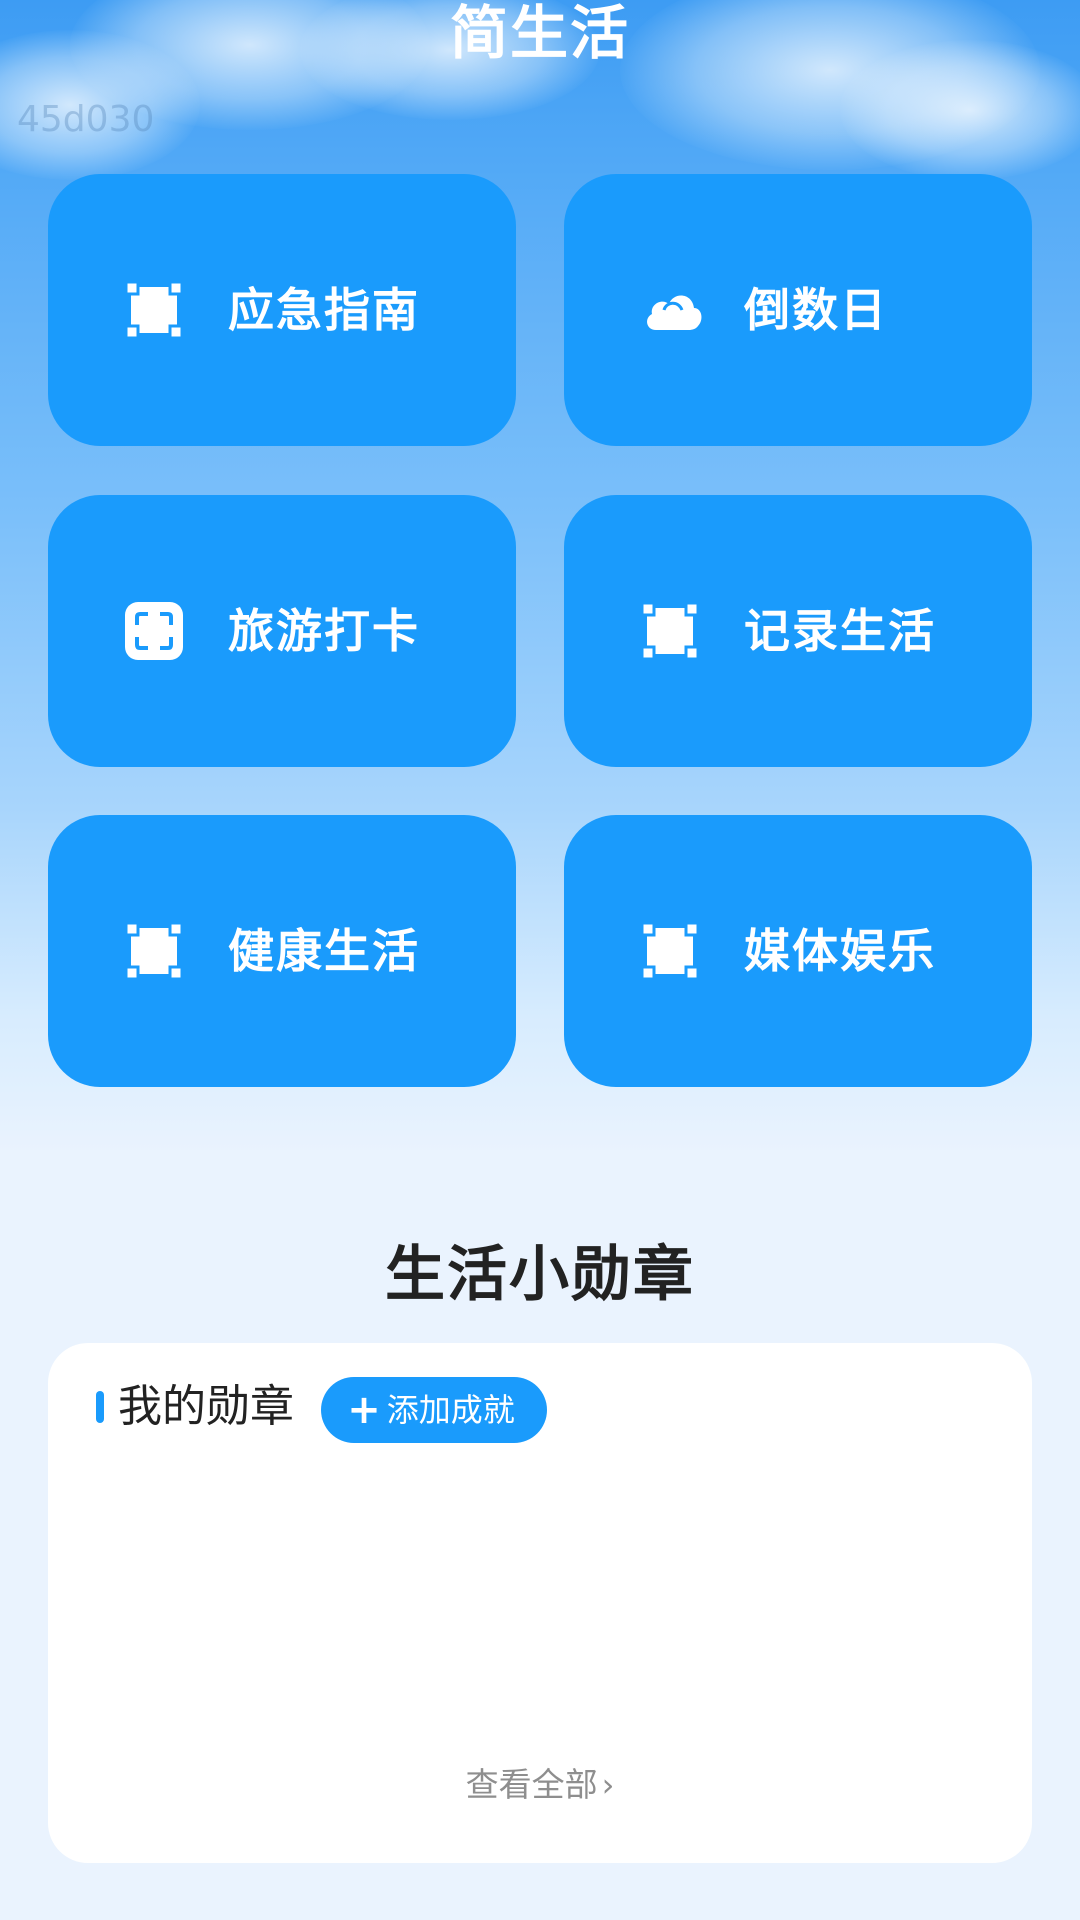 The image size is (1080, 1920). What do you see at coordinates (364, 1410) in the screenshot?
I see `plus-icon: +` at bounding box center [364, 1410].